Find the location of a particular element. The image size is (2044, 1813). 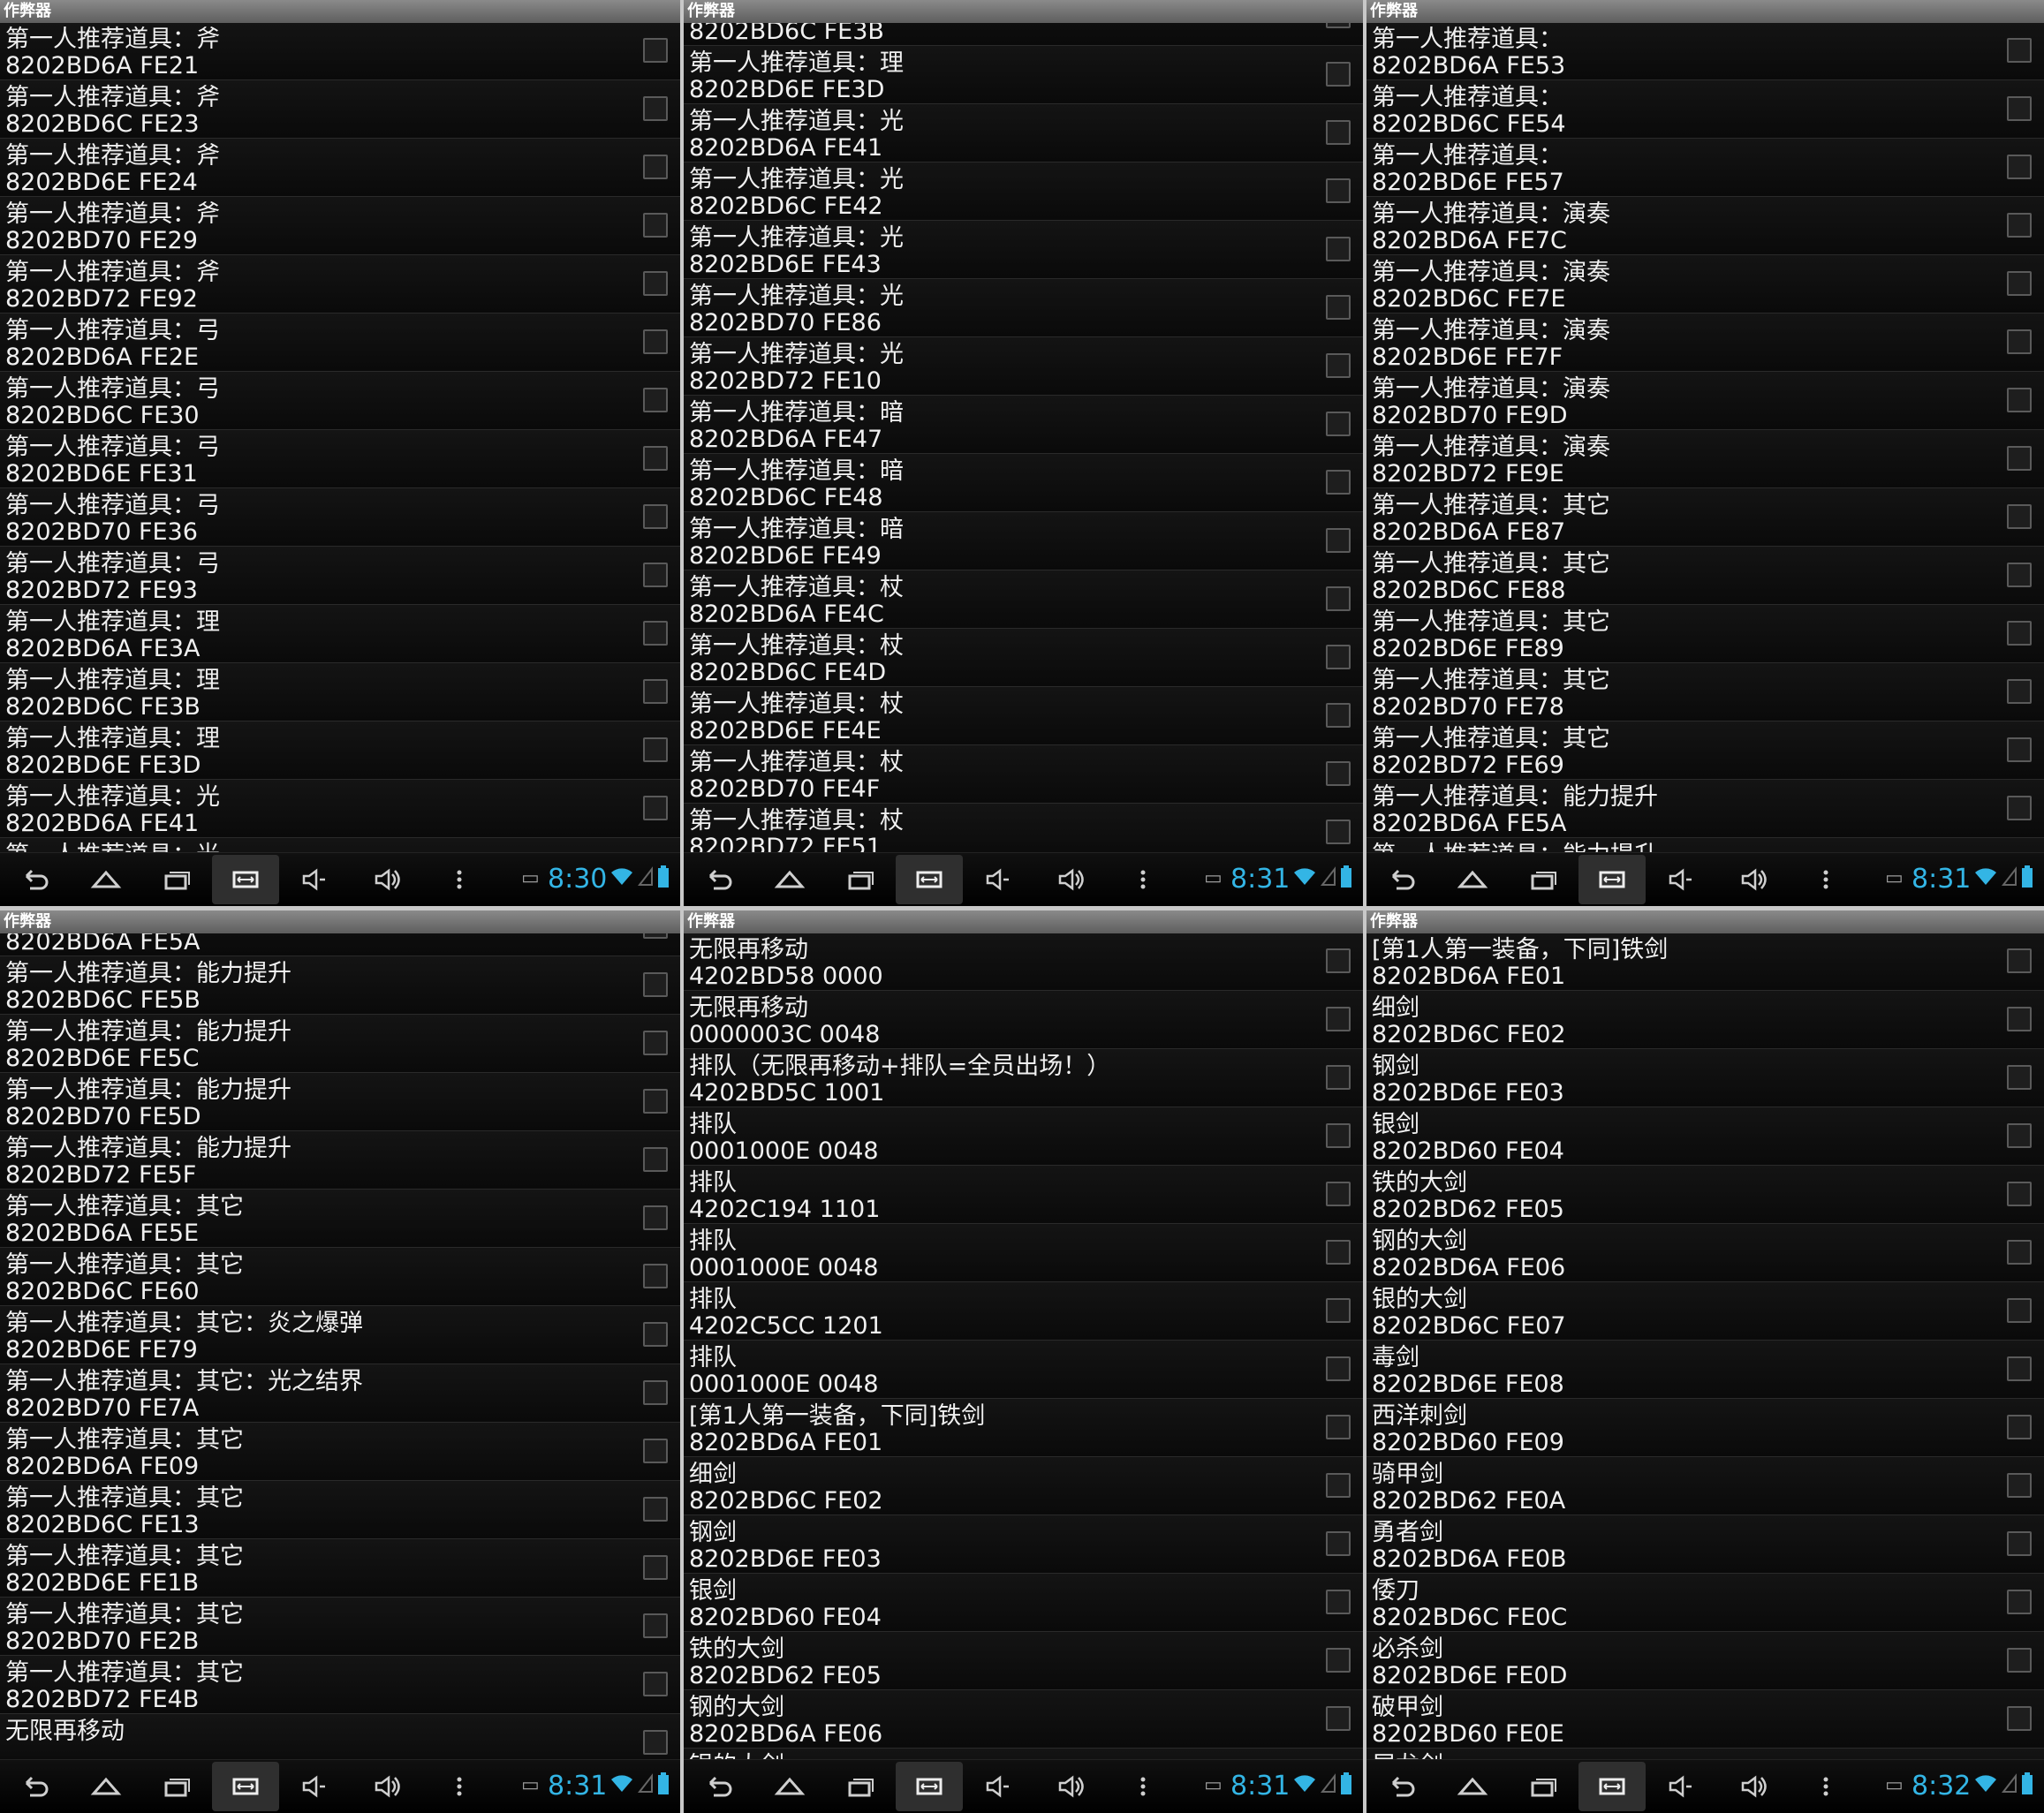

cheat-list-item: 银剑 8202BD60 FE04 is located at coordinates (1705, 1136).